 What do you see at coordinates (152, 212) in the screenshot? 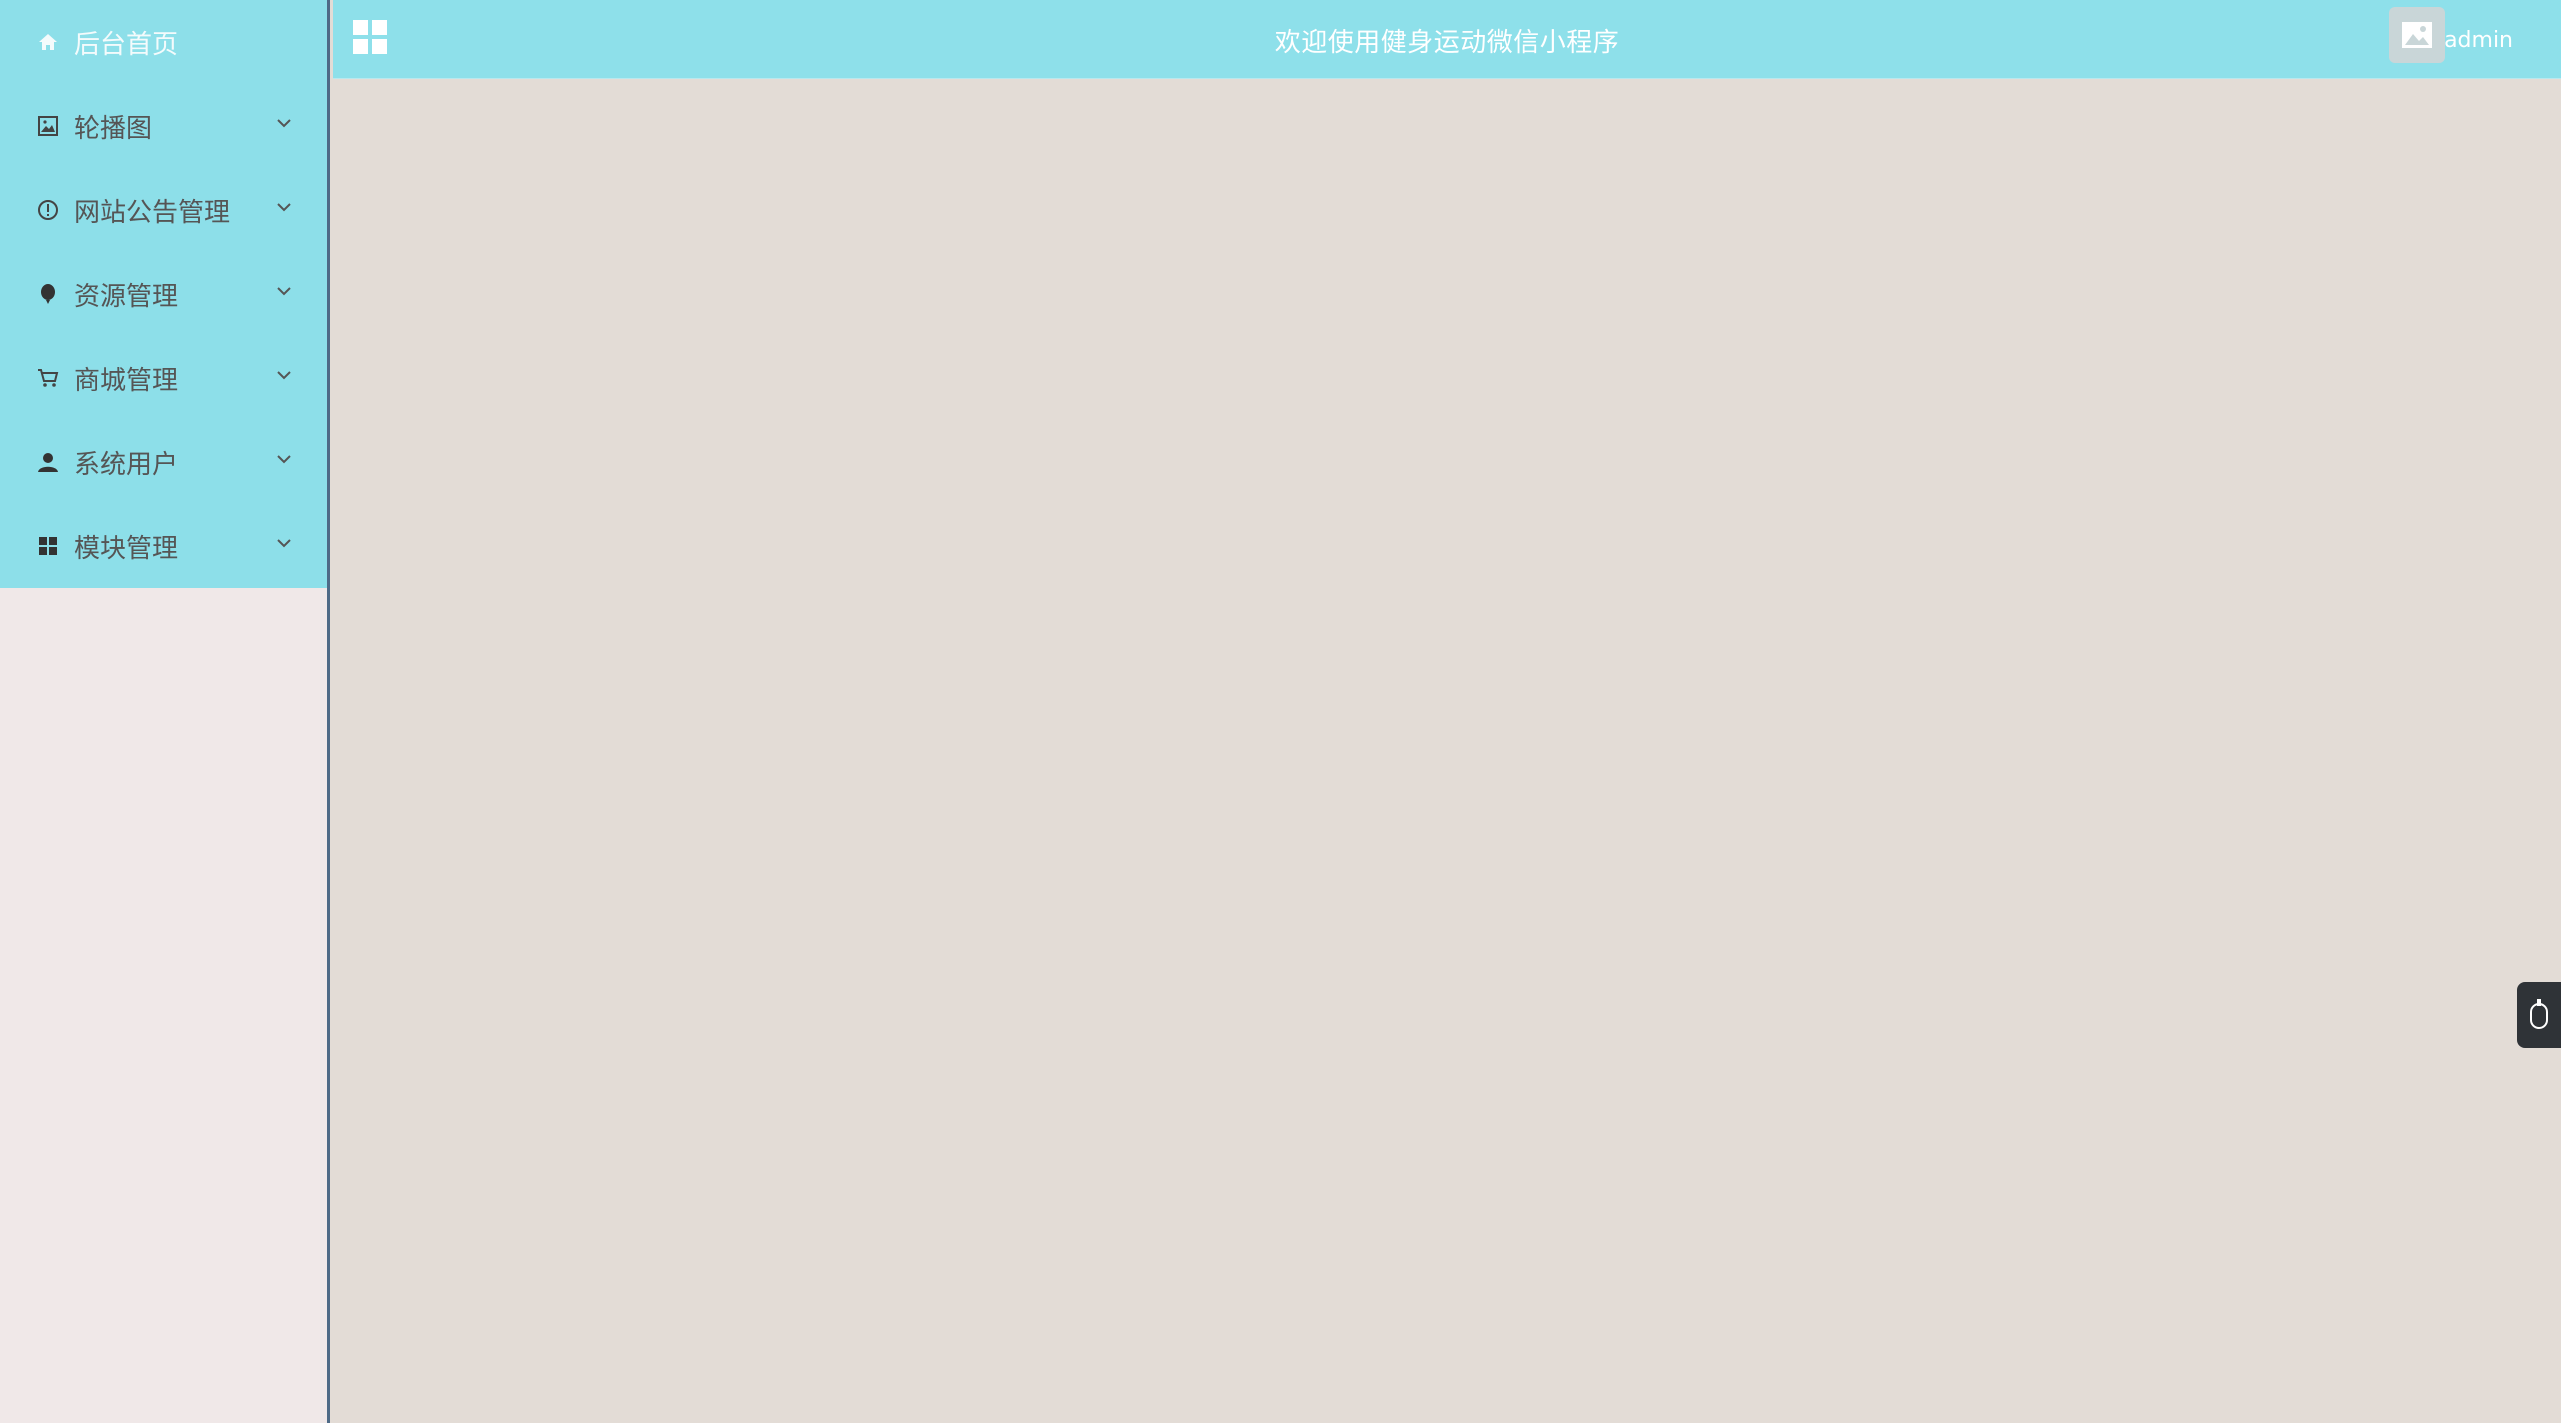
I see `sidebar-item-label: 网站公告管理` at bounding box center [152, 212].